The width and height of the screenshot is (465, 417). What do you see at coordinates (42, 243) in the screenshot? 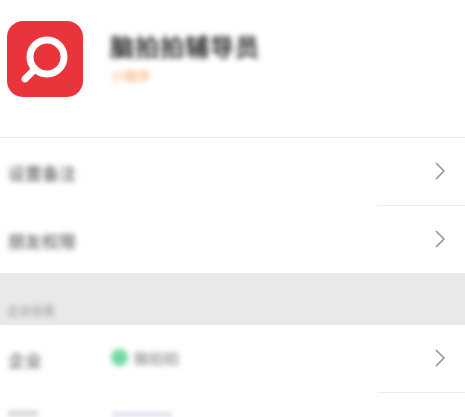
I see `row-label: 朋友权限` at bounding box center [42, 243].